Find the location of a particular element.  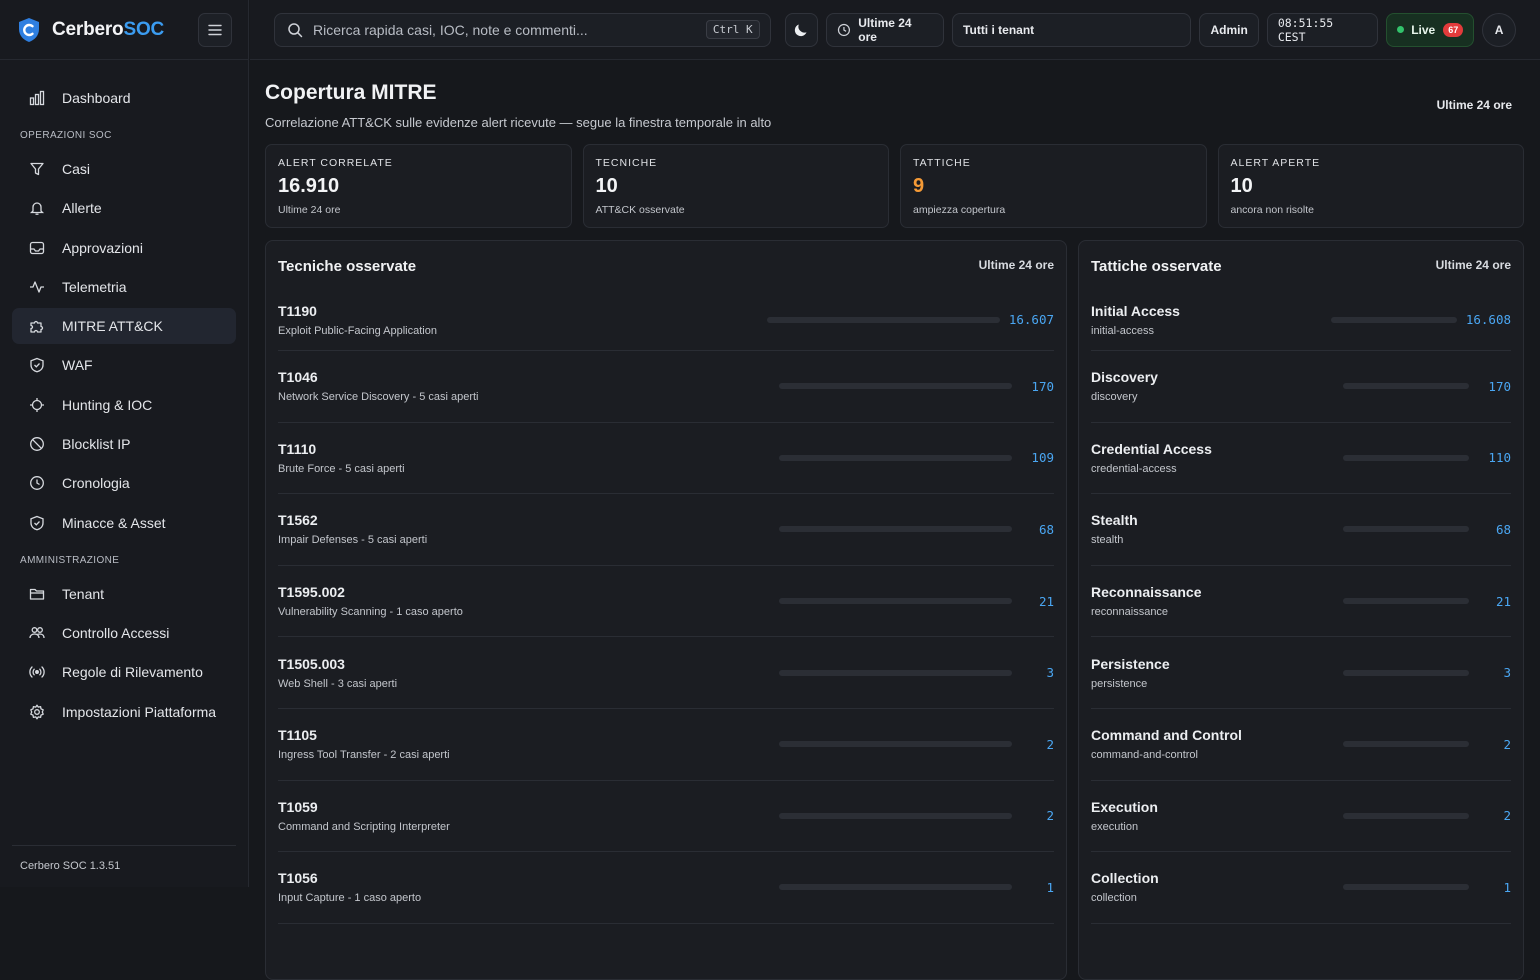

row-text: T1190Exploit Public-Facing Application is located at coordinates (522, 320).